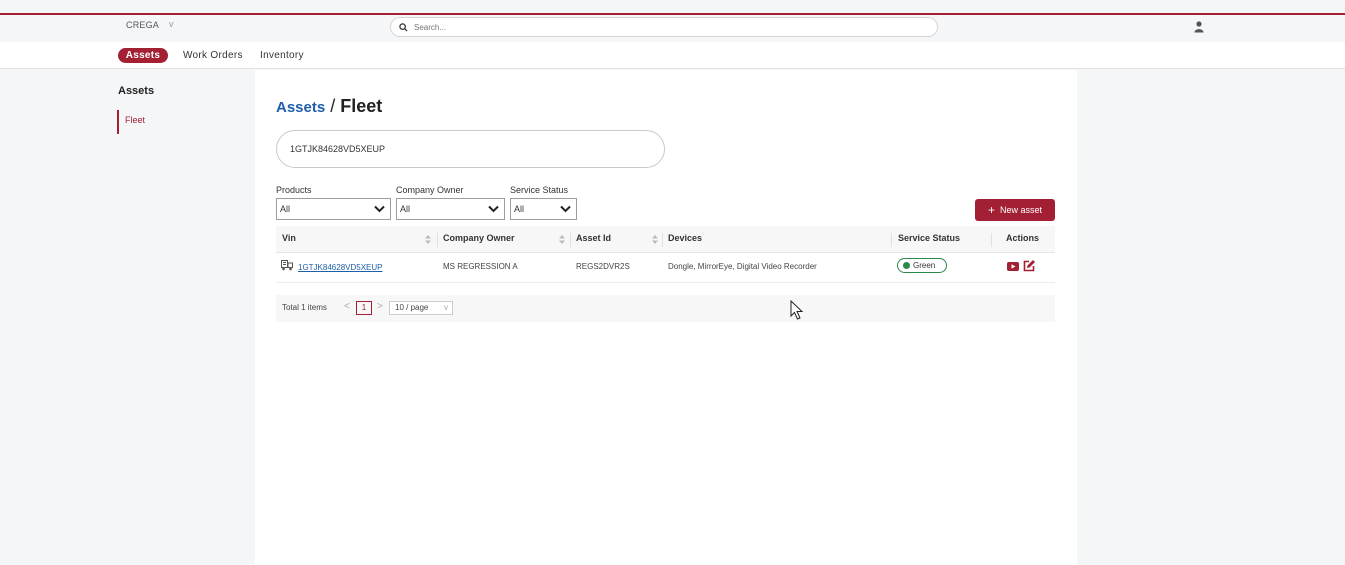 The width and height of the screenshot is (1345, 565). What do you see at coordinates (136, 91) in the screenshot?
I see `sidebar-title: Assets` at bounding box center [136, 91].